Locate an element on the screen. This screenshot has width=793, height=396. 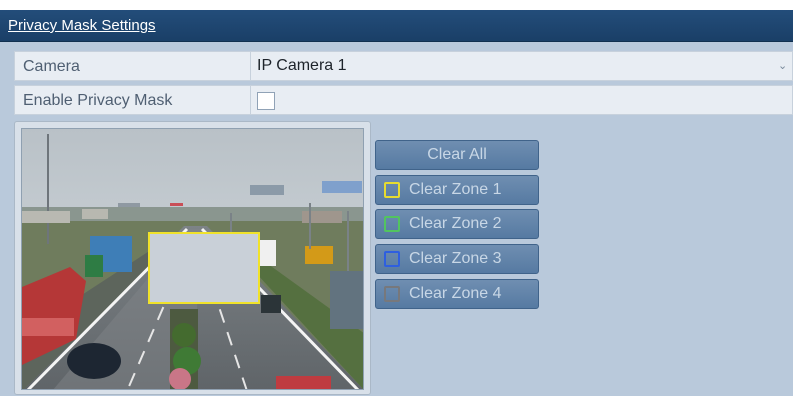
clear-all-button-label: Clear All is located at coordinates (457, 154).